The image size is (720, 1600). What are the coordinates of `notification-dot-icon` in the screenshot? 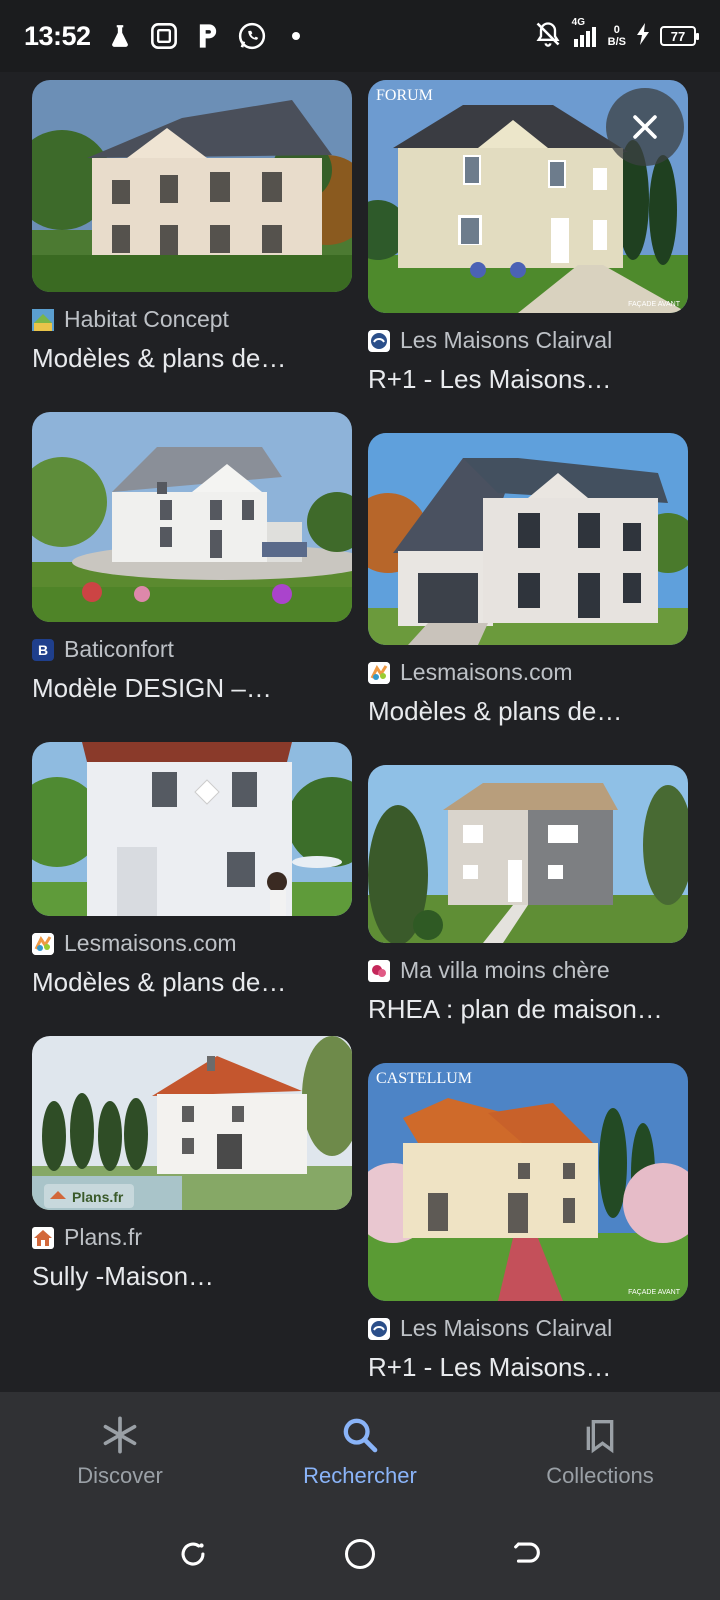 It's located at (296, 36).